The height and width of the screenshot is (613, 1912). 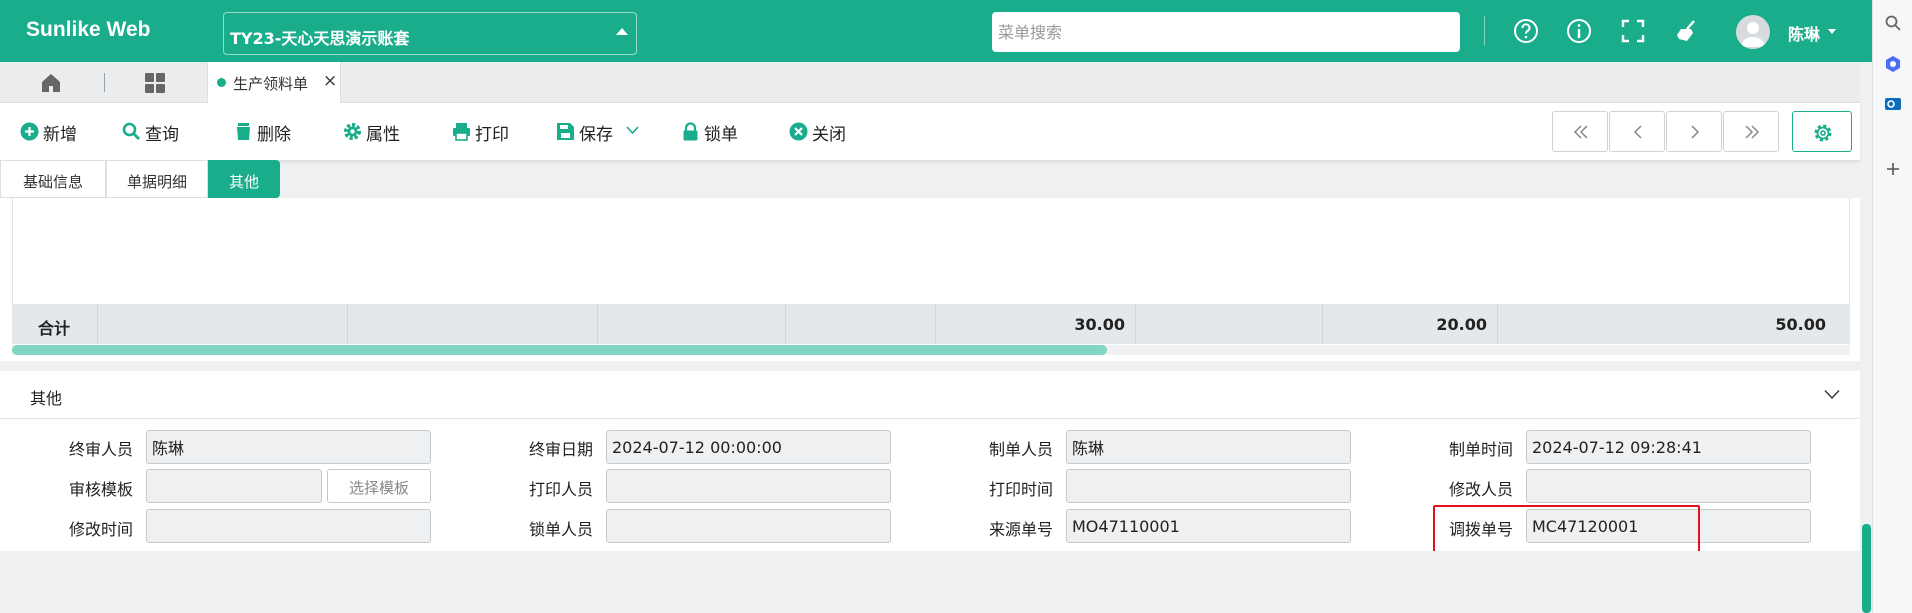 What do you see at coordinates (1208, 526) in the screenshot?
I see `source-no-field` at bounding box center [1208, 526].